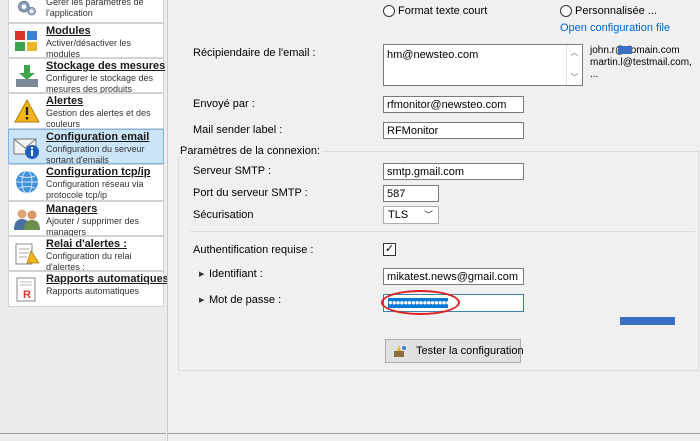 The height and width of the screenshot is (441, 700). Describe the element at coordinates (254, 53) in the screenshot. I see `recipient-label: Récipiendaire de l'email :` at that location.